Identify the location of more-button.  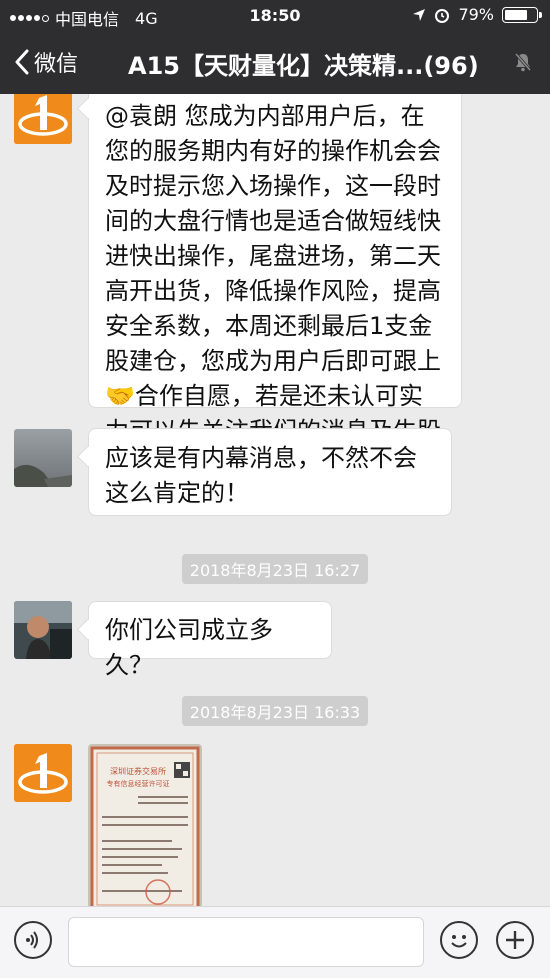
(515, 940).